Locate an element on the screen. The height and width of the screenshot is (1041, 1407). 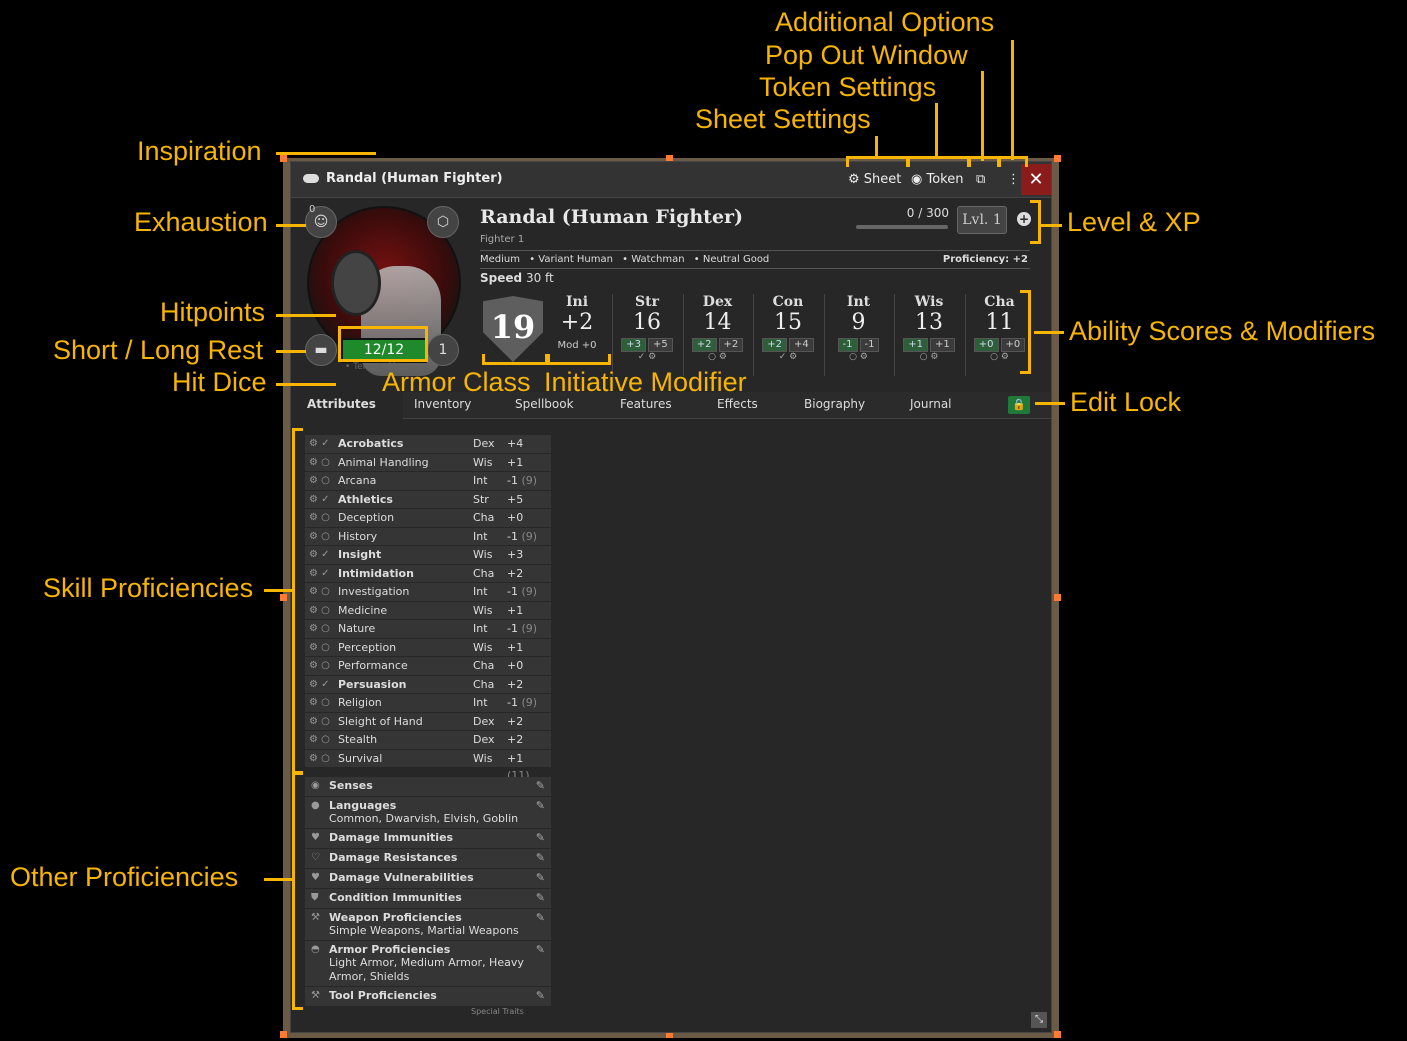
ability-score: 14 is located at coordinates (718, 323).